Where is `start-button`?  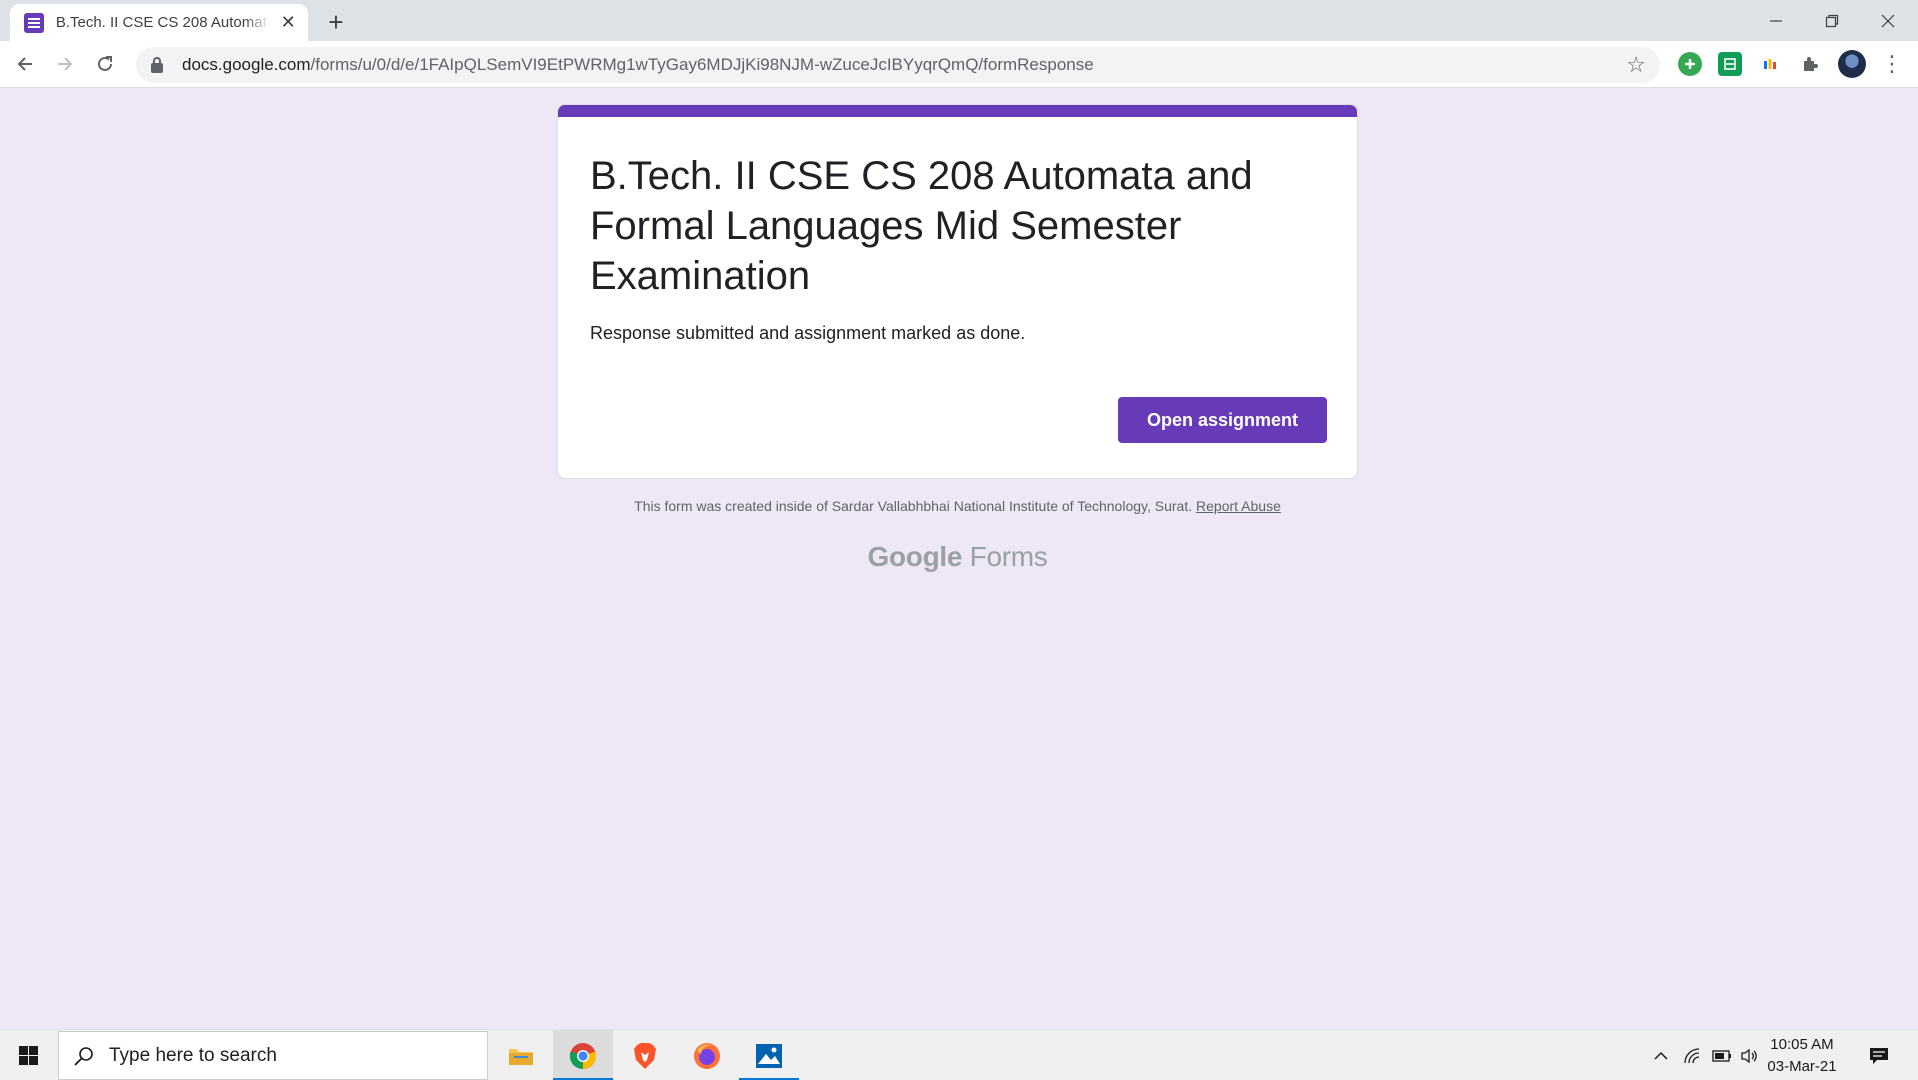 start-button is located at coordinates (28, 1055).